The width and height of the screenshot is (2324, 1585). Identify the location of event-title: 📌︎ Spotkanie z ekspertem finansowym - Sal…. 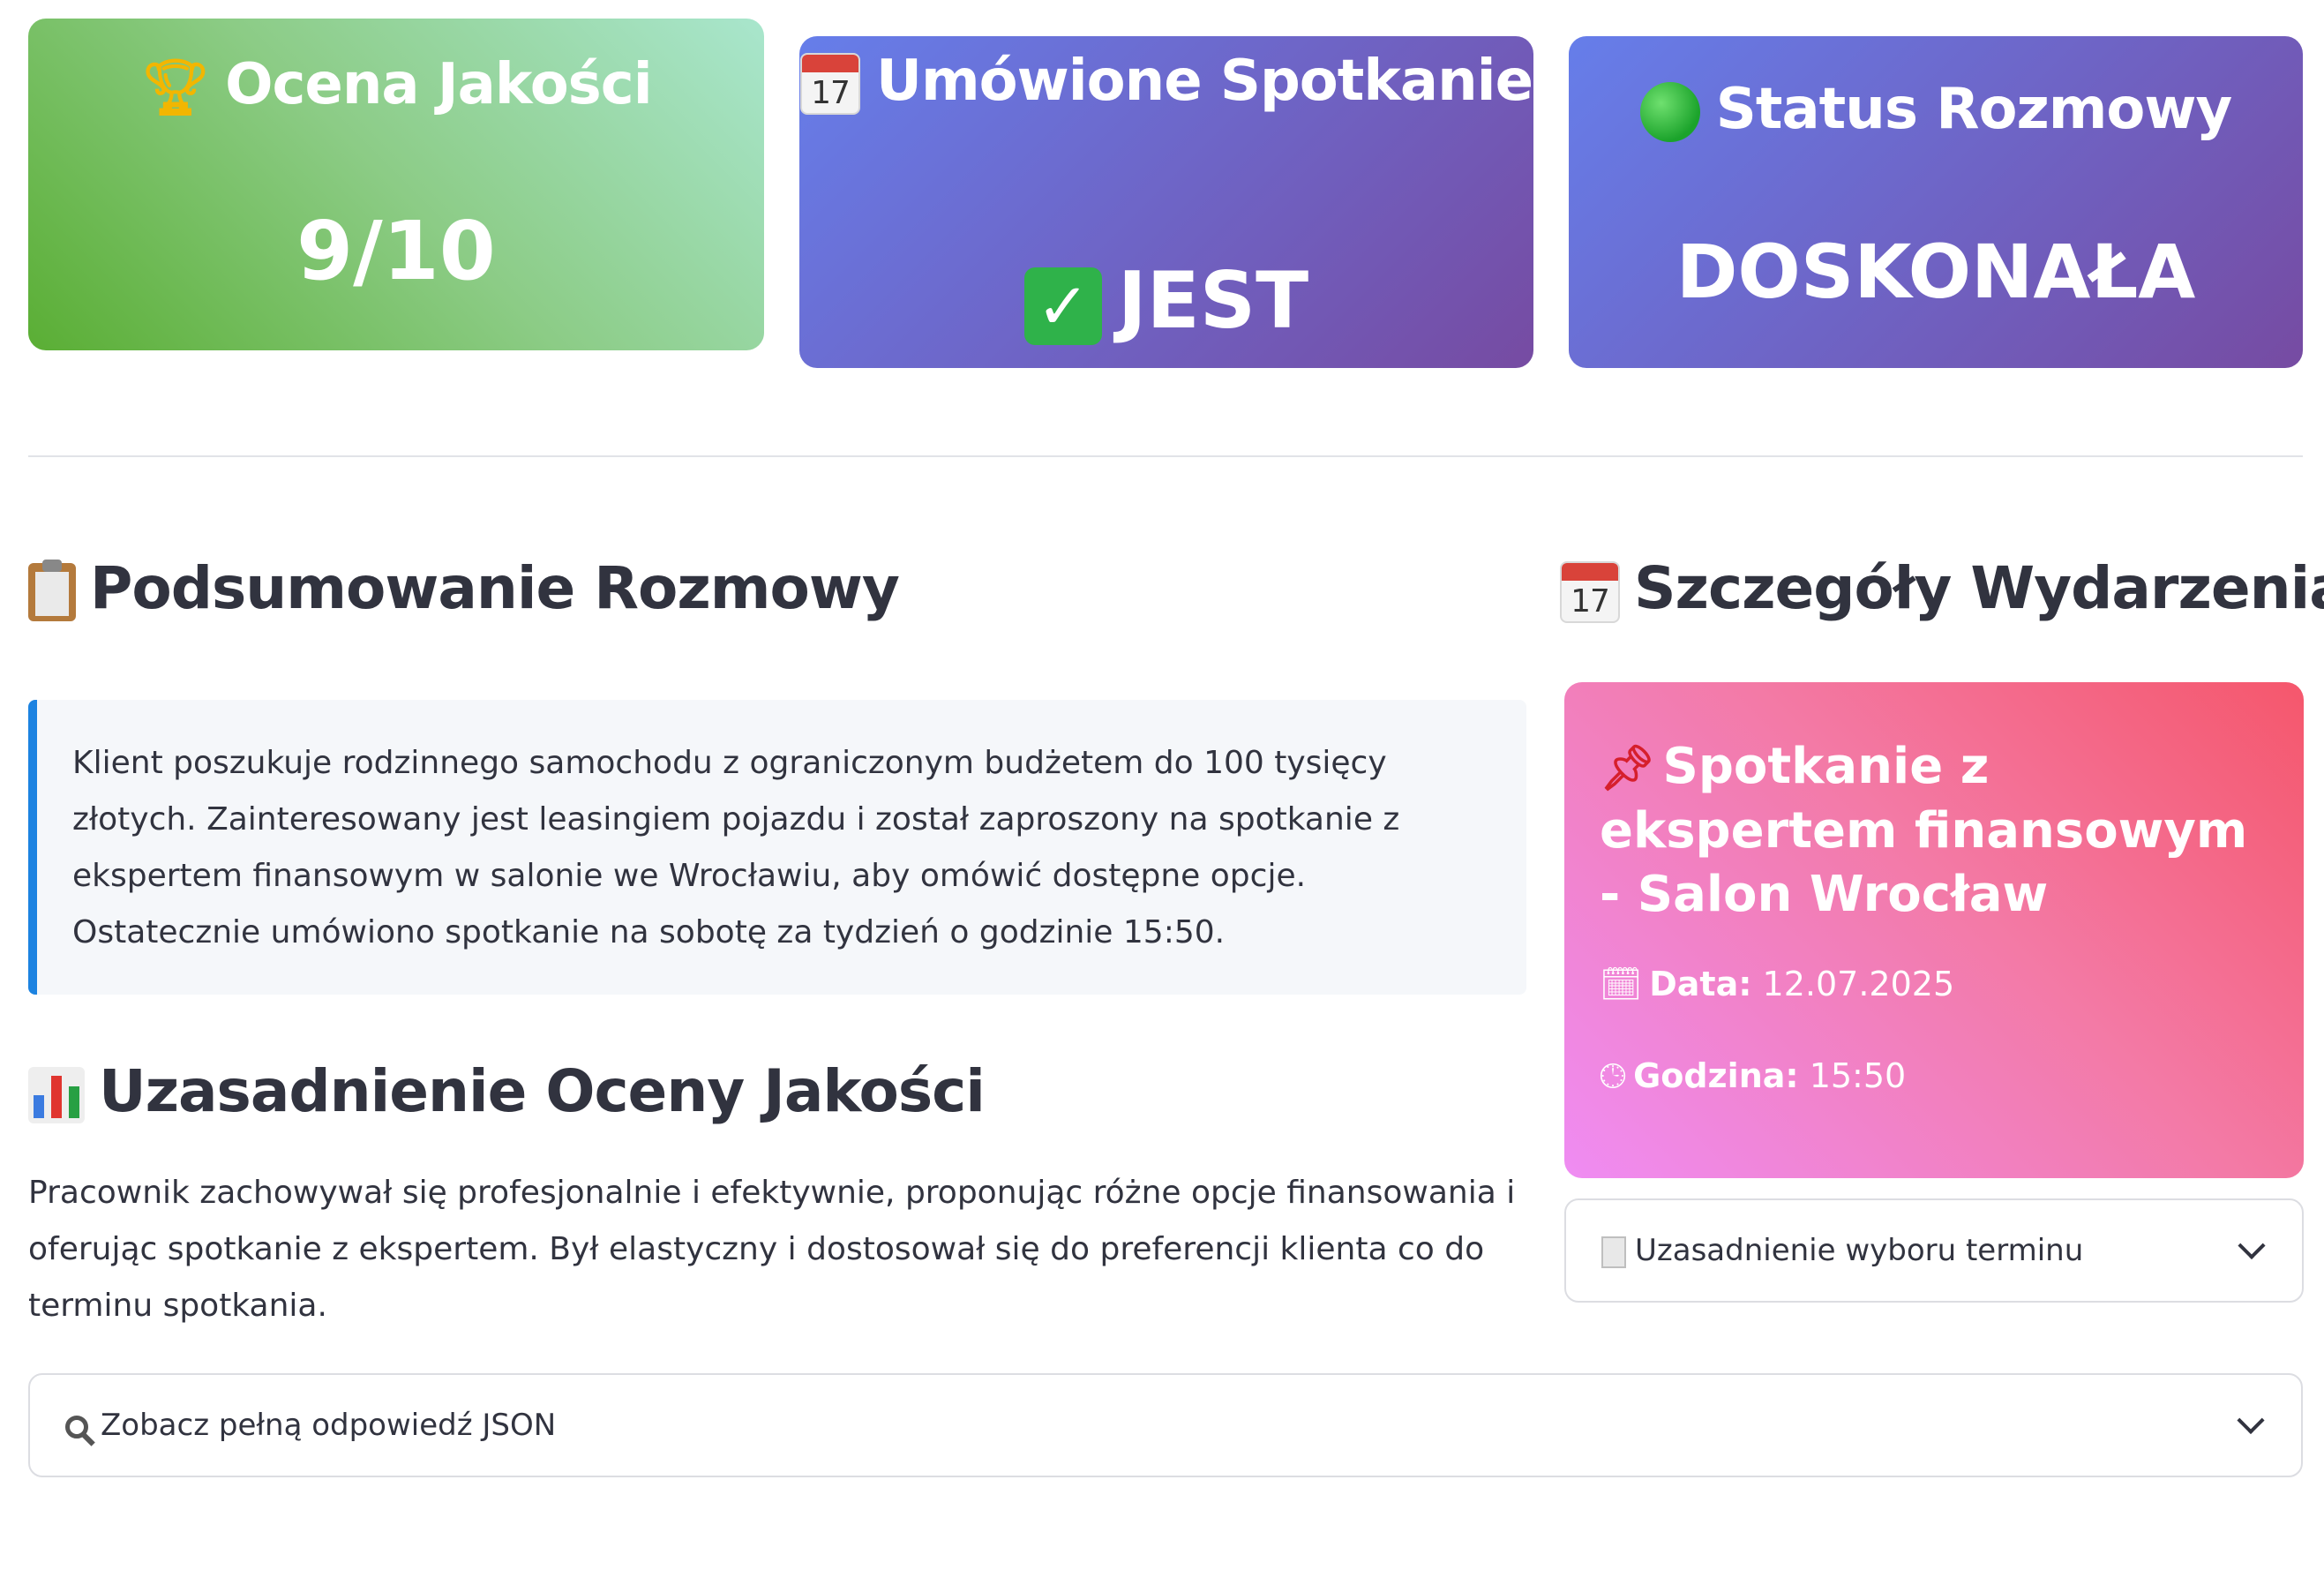
(1924, 830).